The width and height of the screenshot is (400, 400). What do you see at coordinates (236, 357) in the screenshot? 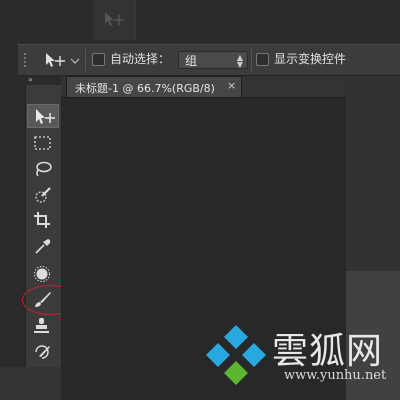
I see `watermark-logo-icon` at bounding box center [236, 357].